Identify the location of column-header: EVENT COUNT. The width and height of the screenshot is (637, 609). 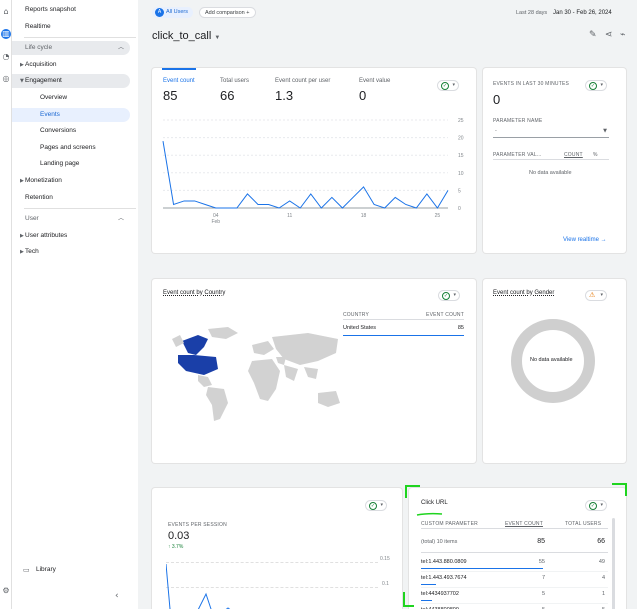
(444, 315).